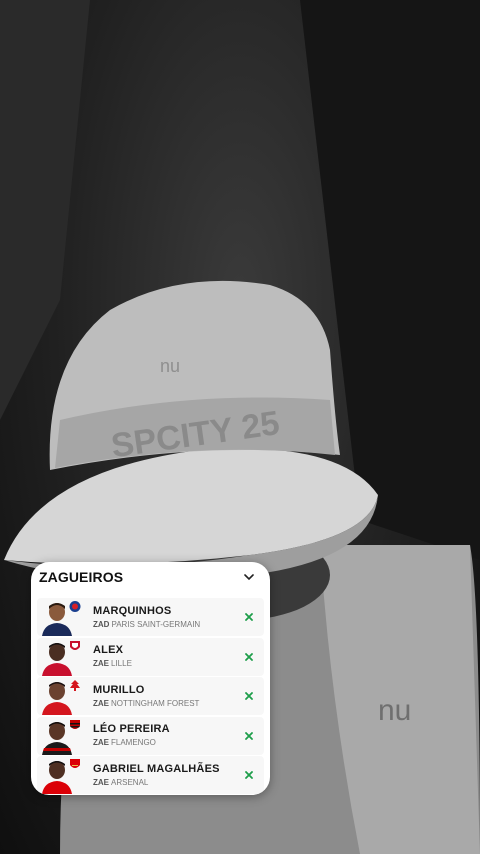 This screenshot has width=480, height=854. I want to click on player-name: MURILLO, so click(119, 689).